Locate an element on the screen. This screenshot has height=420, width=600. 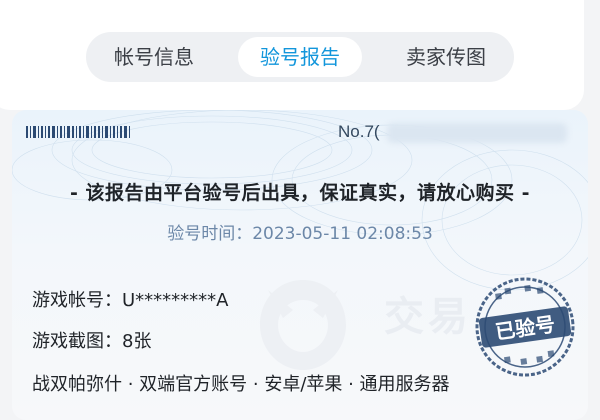
report-number-redaction is located at coordinates (477, 133).